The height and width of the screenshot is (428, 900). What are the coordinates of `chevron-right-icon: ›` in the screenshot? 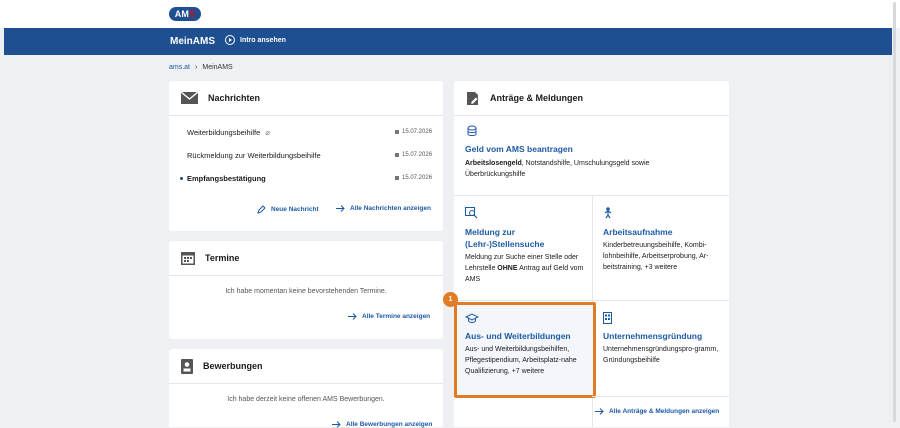 It's located at (196, 67).